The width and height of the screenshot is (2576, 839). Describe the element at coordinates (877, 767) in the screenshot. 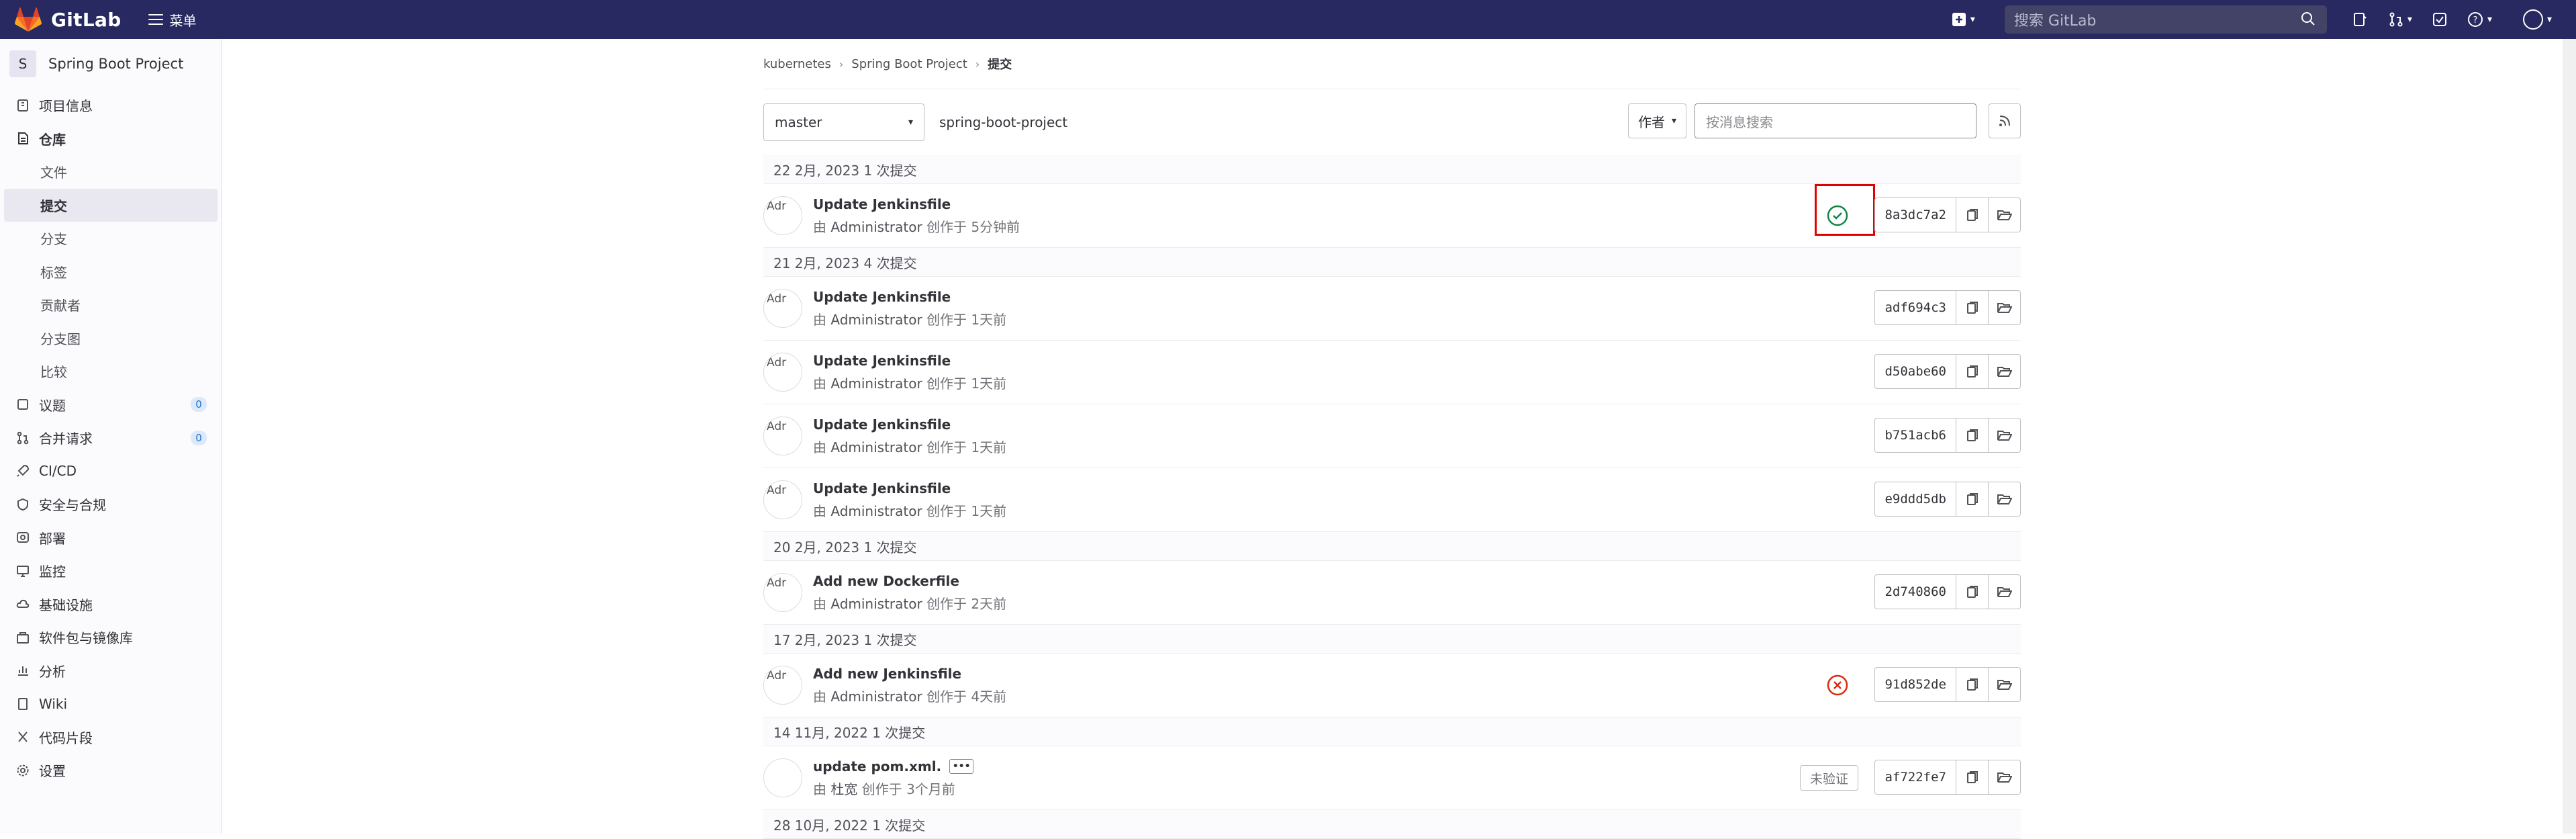

I see `commit-title: update pom.xml.` at that location.